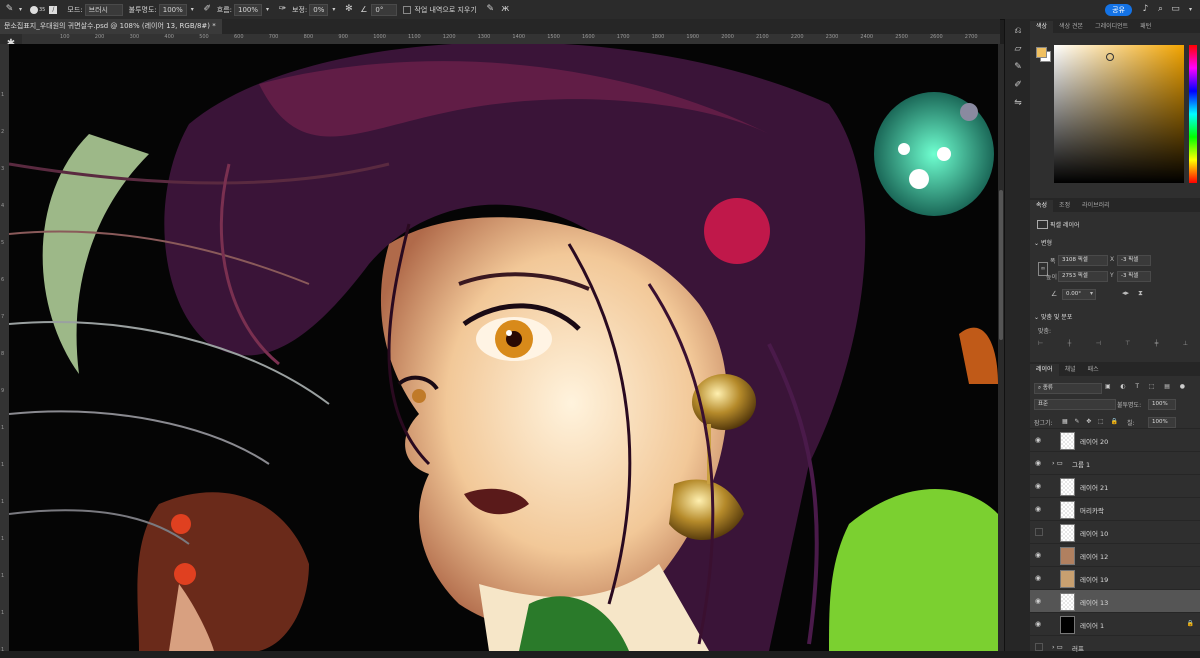 The image size is (1200, 658). What do you see at coordinates (53, 10) in the screenshot?
I see `brush-settings-icon: /` at bounding box center [53, 10].